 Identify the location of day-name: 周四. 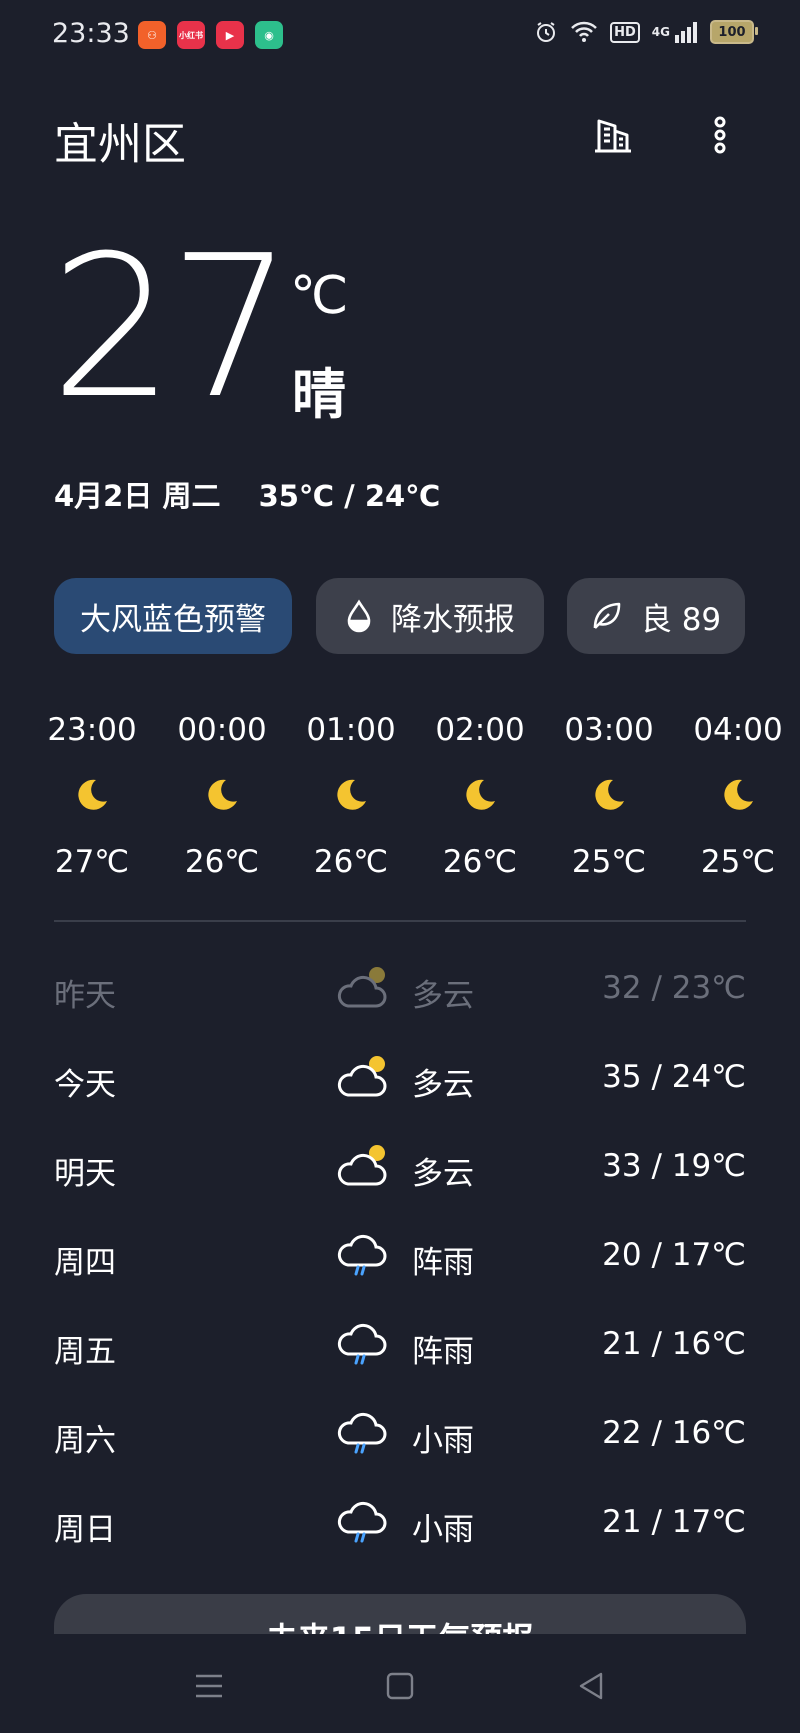
(85, 1263).